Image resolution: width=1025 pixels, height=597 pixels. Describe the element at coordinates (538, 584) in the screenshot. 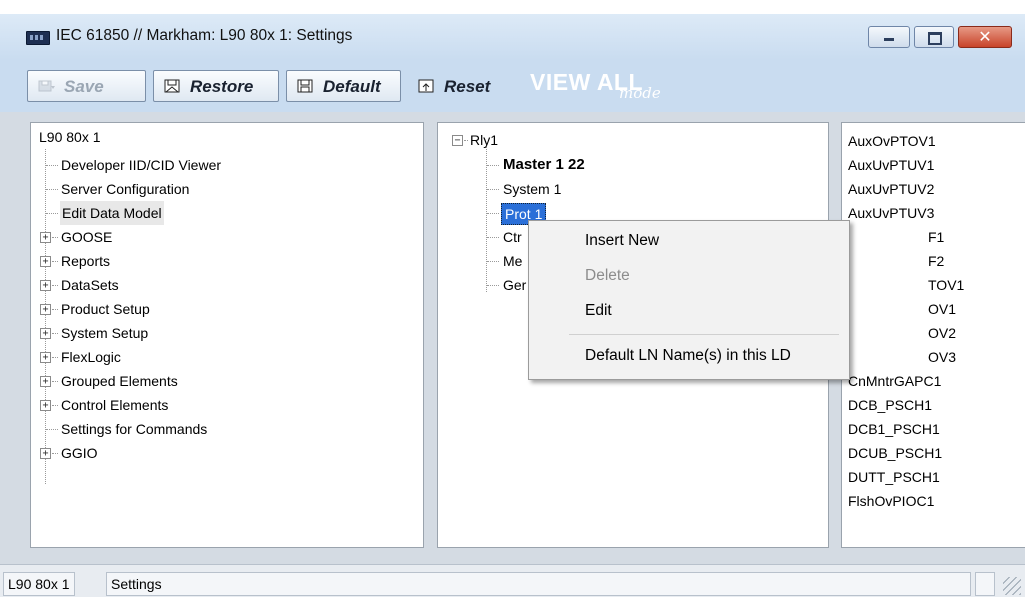

I see `status-mode: Settings` at that location.